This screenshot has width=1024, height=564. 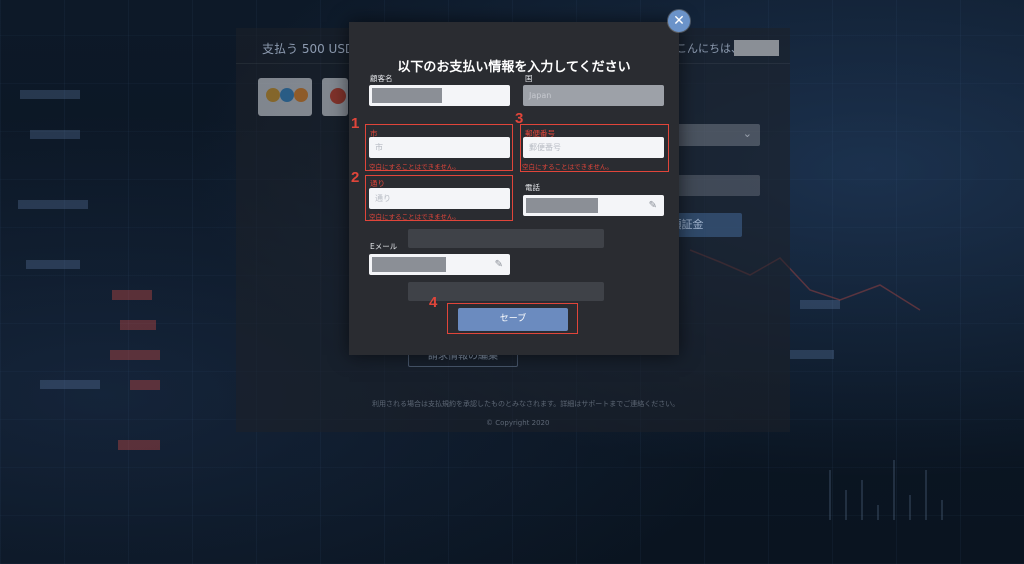 I want to click on annotation-number-4: 4, so click(x=433, y=302).